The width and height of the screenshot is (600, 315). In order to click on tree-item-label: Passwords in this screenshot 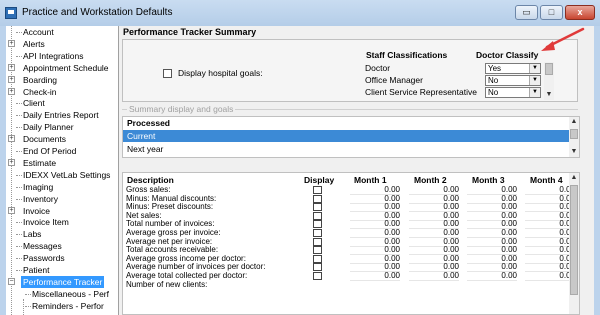, I will do `click(44, 258)`.